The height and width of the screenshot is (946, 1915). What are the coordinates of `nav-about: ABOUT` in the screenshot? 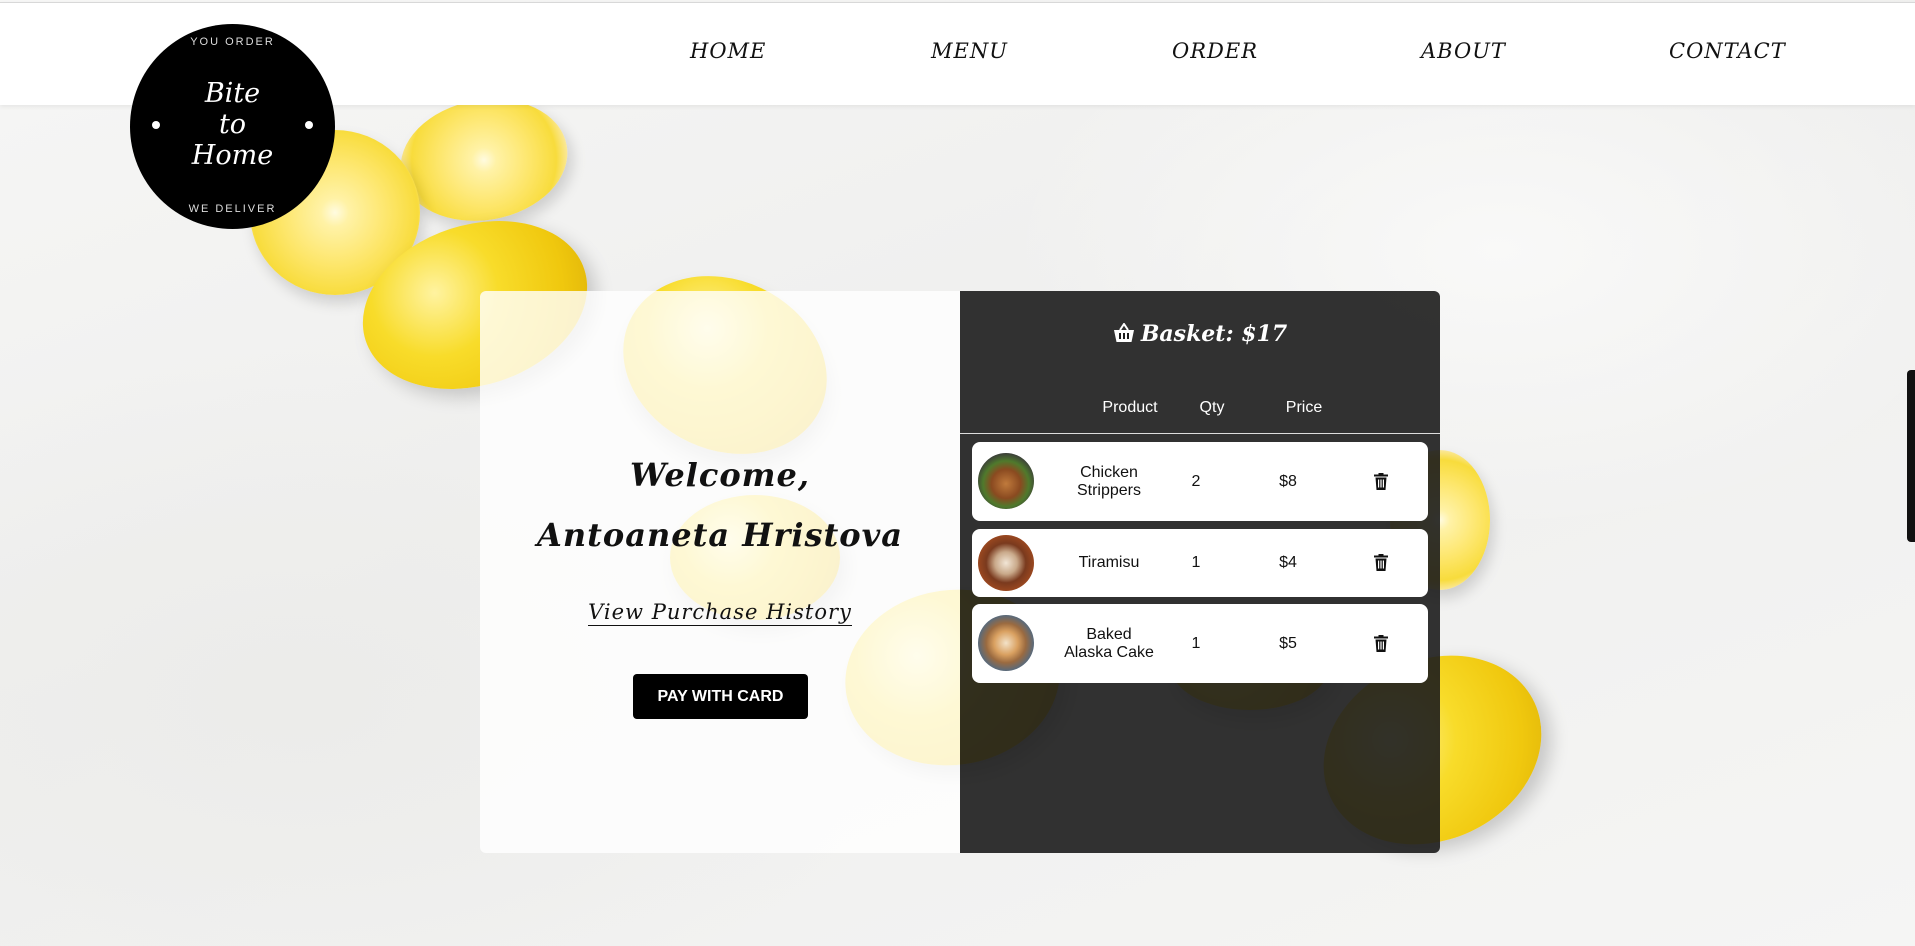 It's located at (1463, 51).